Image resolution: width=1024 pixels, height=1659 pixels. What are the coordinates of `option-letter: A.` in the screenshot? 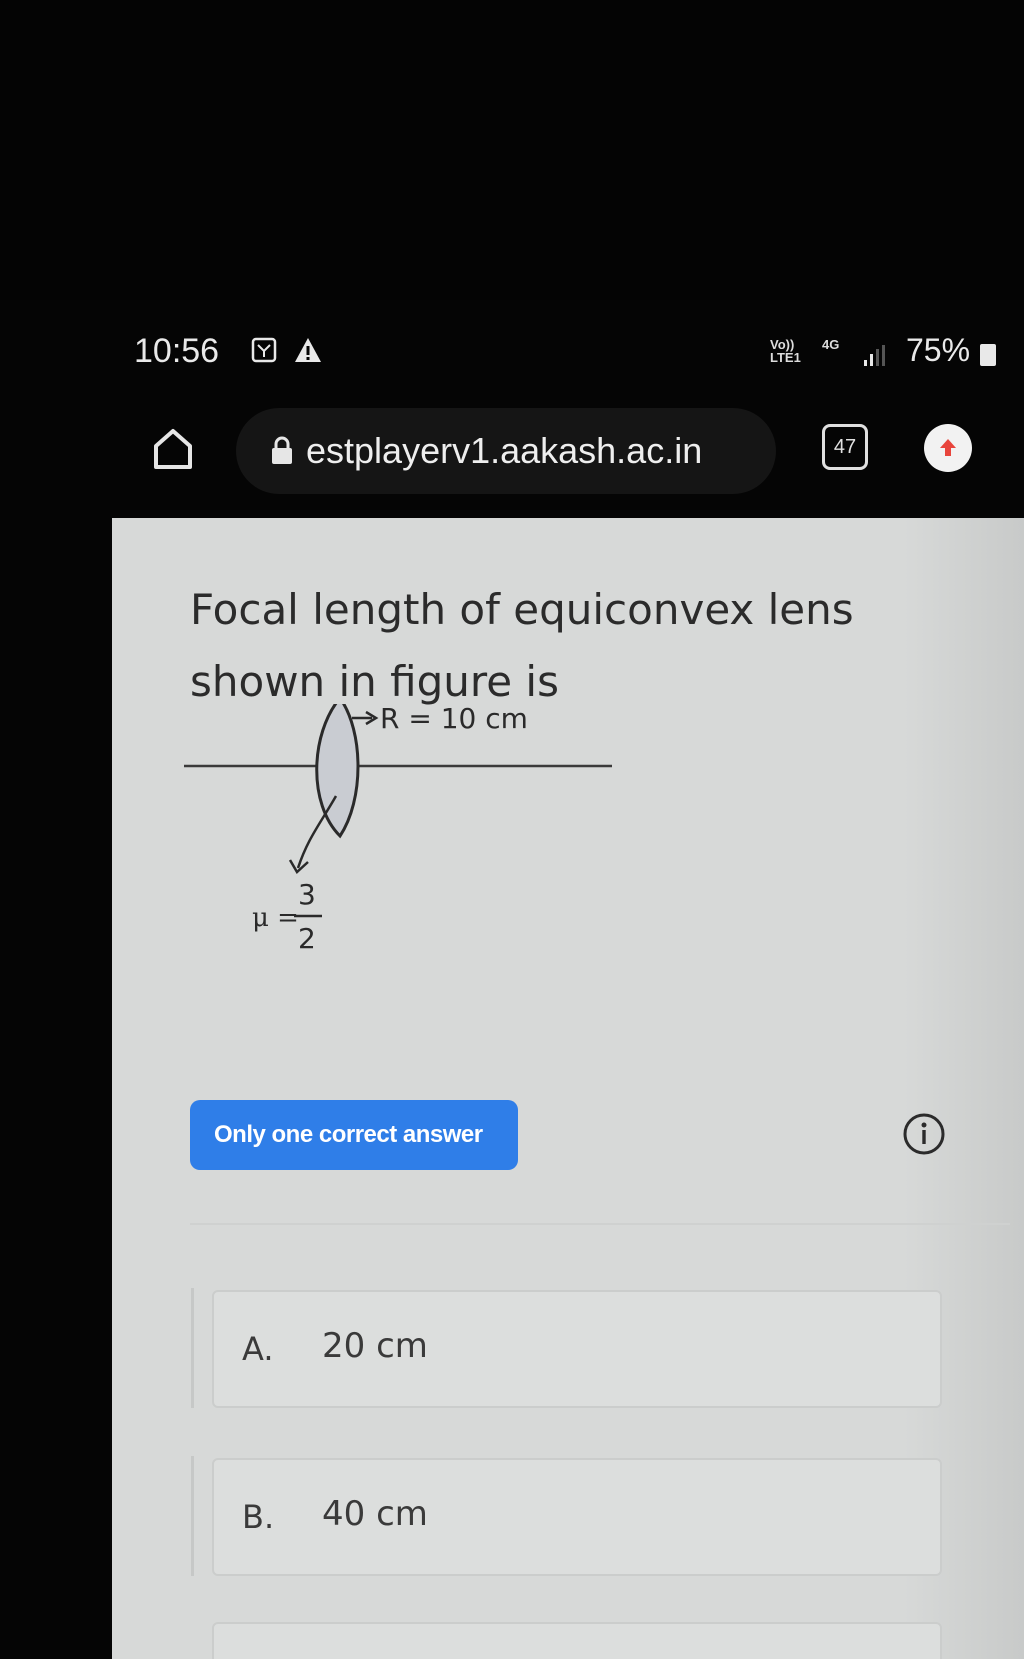 It's located at (258, 1349).